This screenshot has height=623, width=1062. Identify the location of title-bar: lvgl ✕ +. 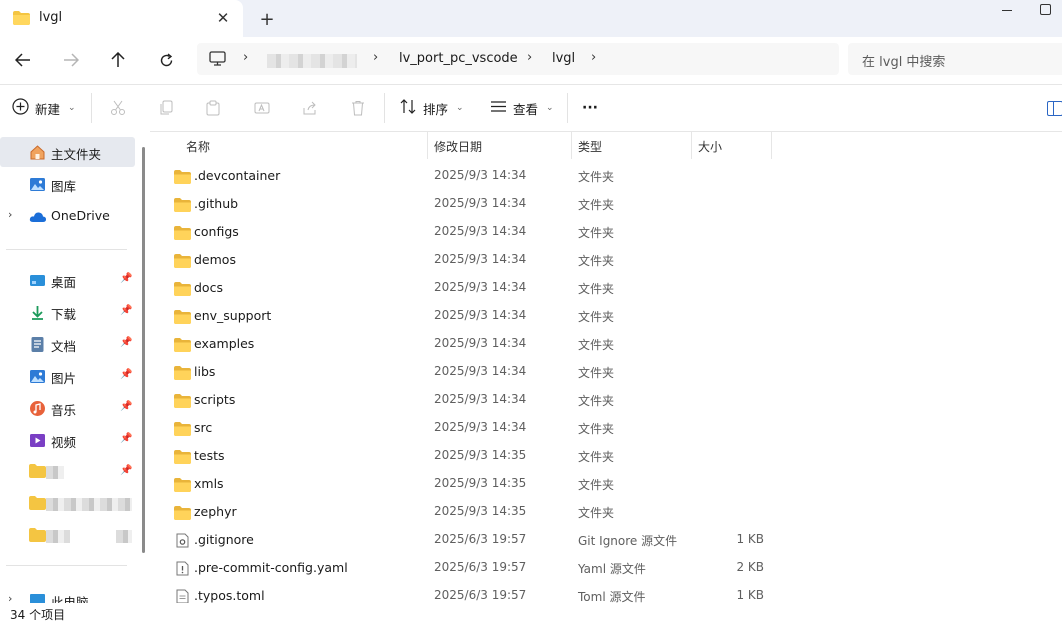
(531, 18).